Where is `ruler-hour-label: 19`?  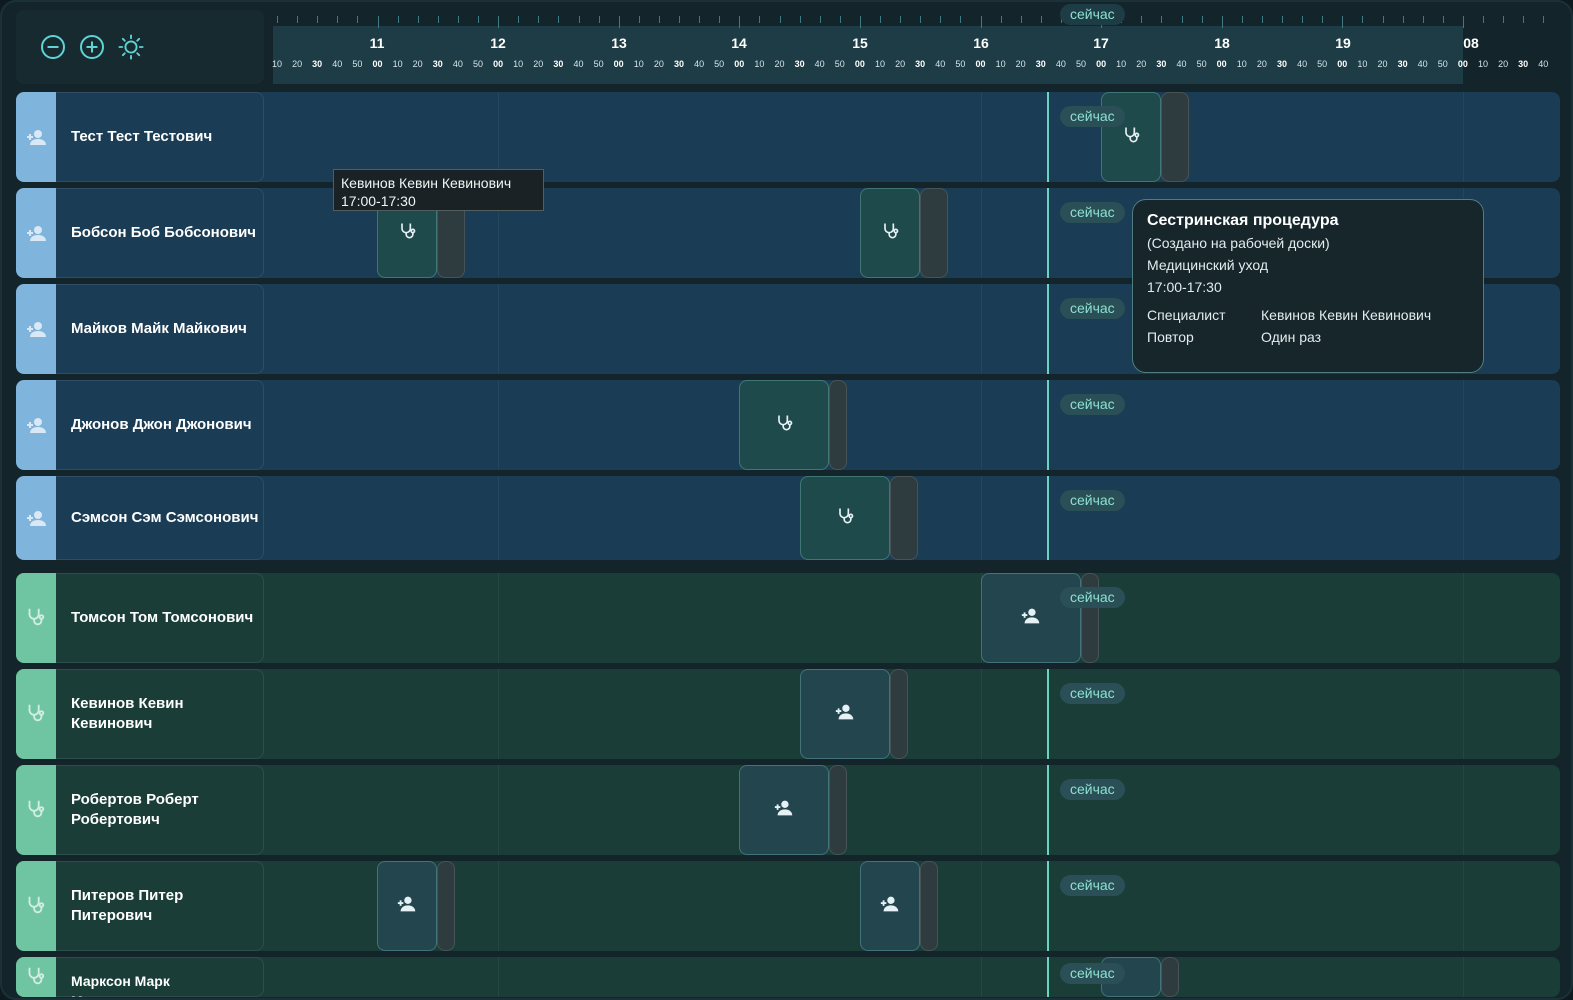 ruler-hour-label: 19 is located at coordinates (1343, 43).